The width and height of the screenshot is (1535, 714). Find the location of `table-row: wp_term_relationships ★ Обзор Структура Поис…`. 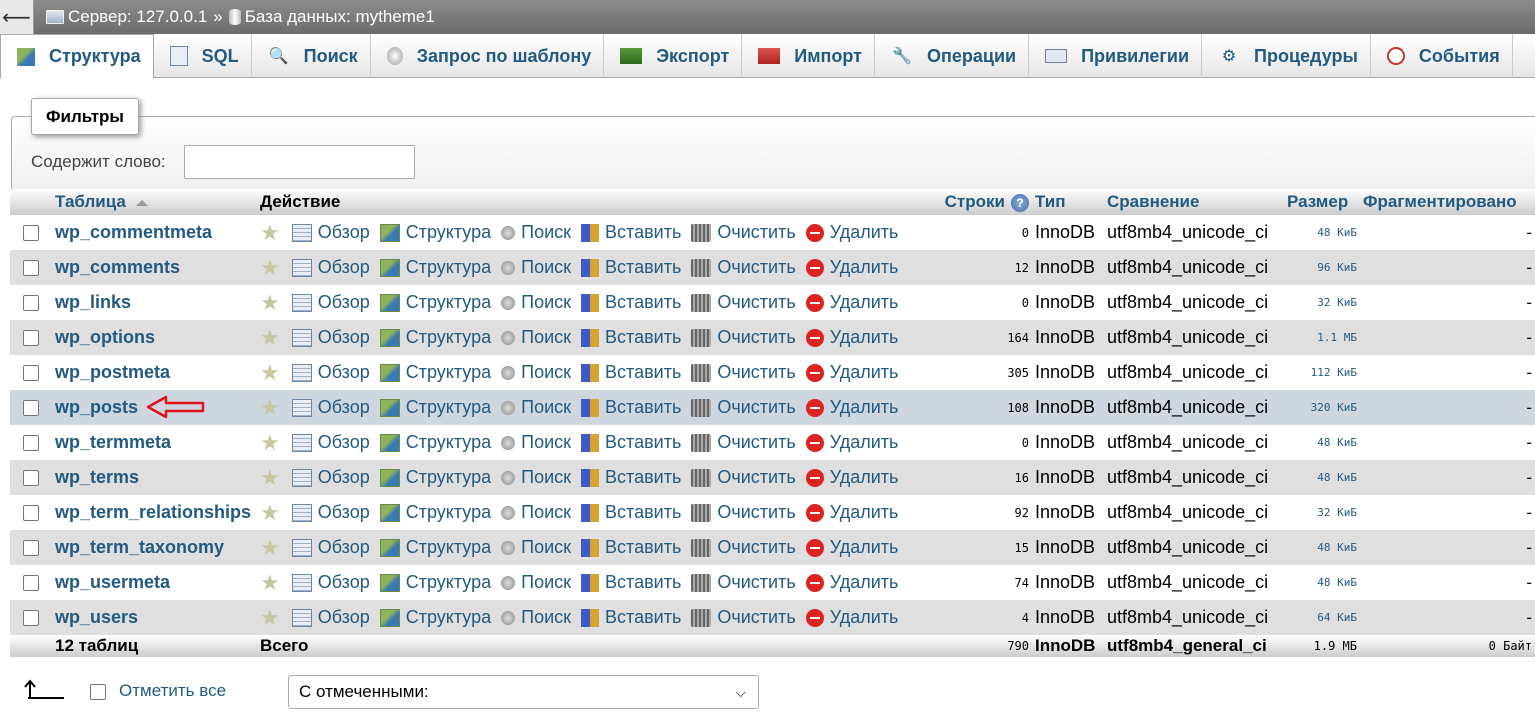

table-row: wp_term_relationships ★ Обзор Структура Поис… is located at coordinates (772, 512).